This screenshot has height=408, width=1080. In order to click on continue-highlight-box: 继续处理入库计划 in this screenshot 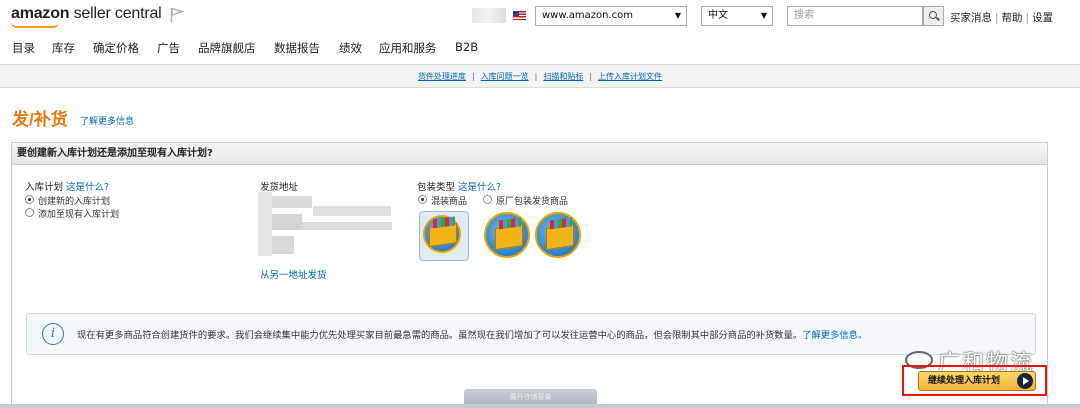, I will do `click(974, 380)`.